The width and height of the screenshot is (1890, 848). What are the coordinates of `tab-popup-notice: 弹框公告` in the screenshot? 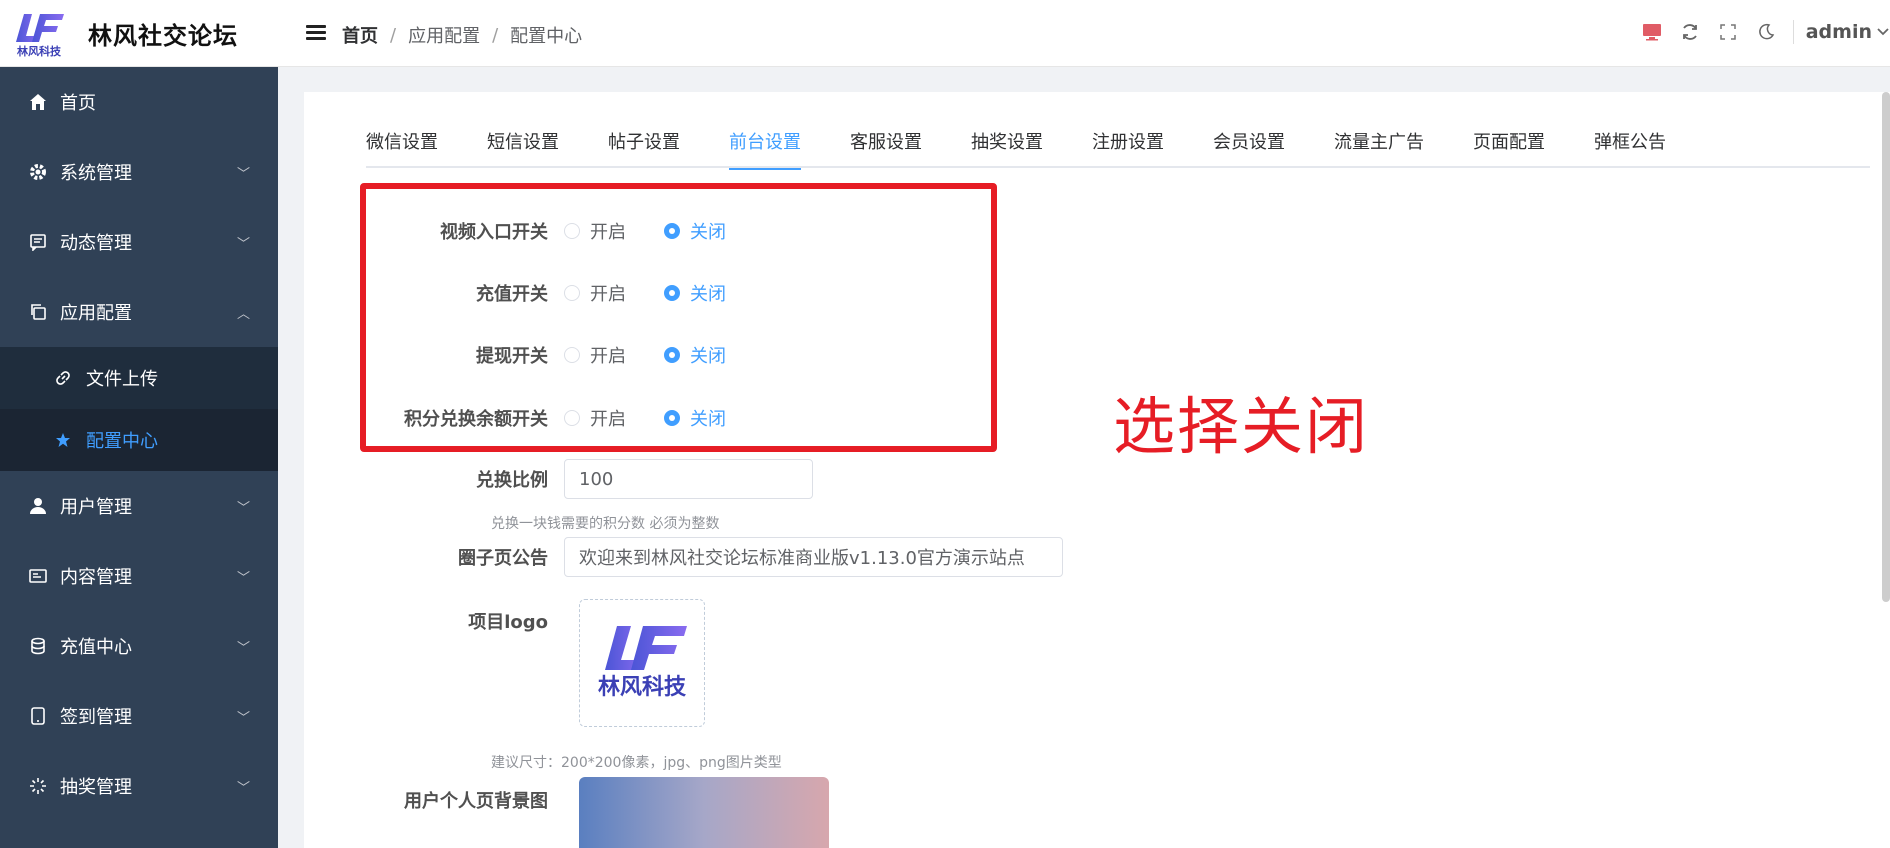 It's located at (1630, 145).